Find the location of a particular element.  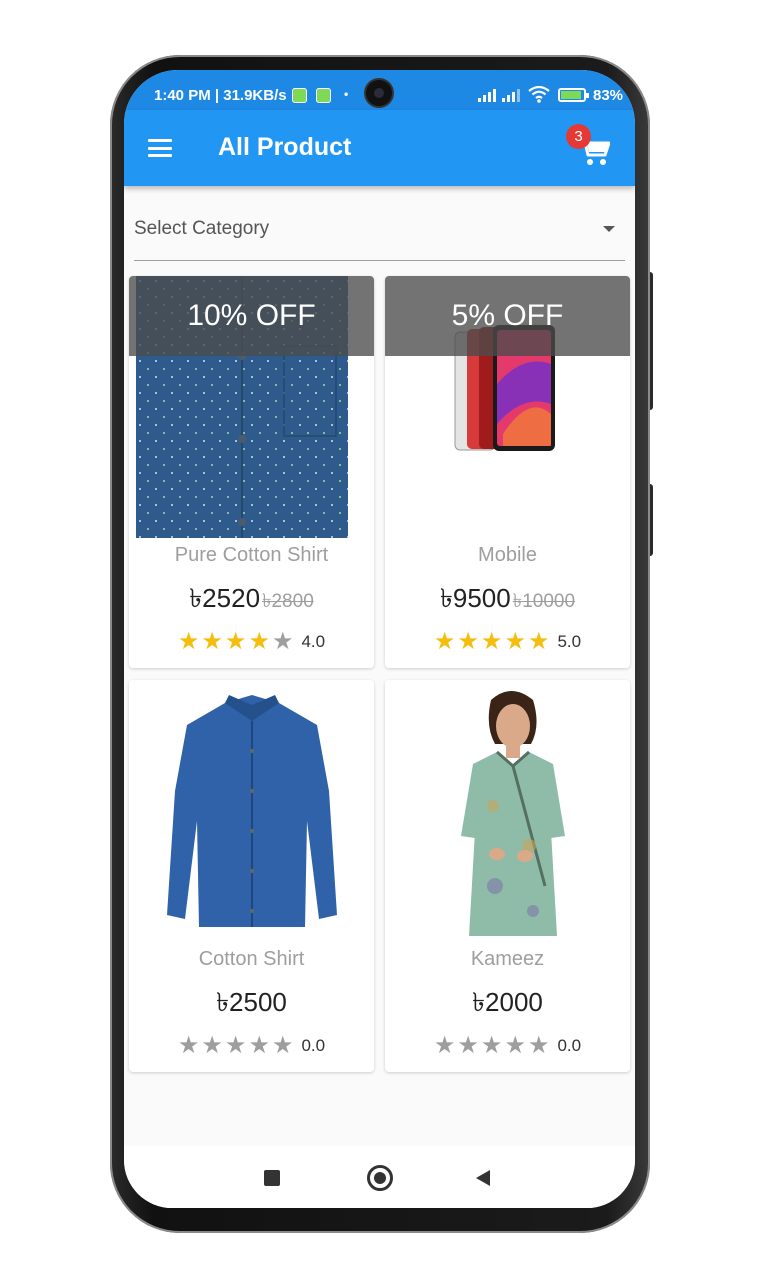

rating-value: 4.0 is located at coordinates (313, 641).